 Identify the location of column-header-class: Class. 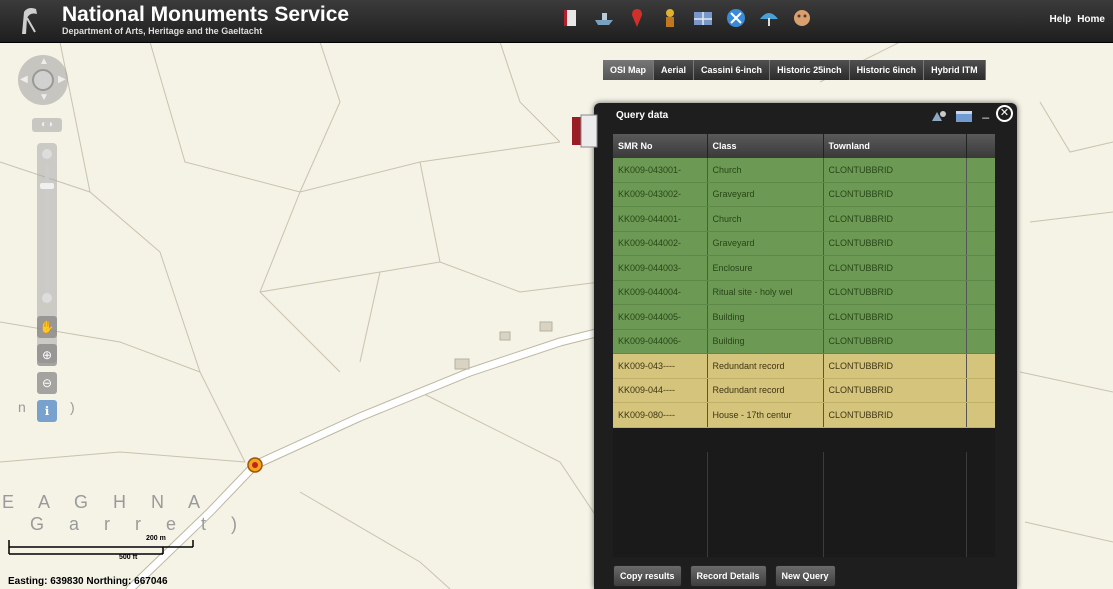
(765, 146).